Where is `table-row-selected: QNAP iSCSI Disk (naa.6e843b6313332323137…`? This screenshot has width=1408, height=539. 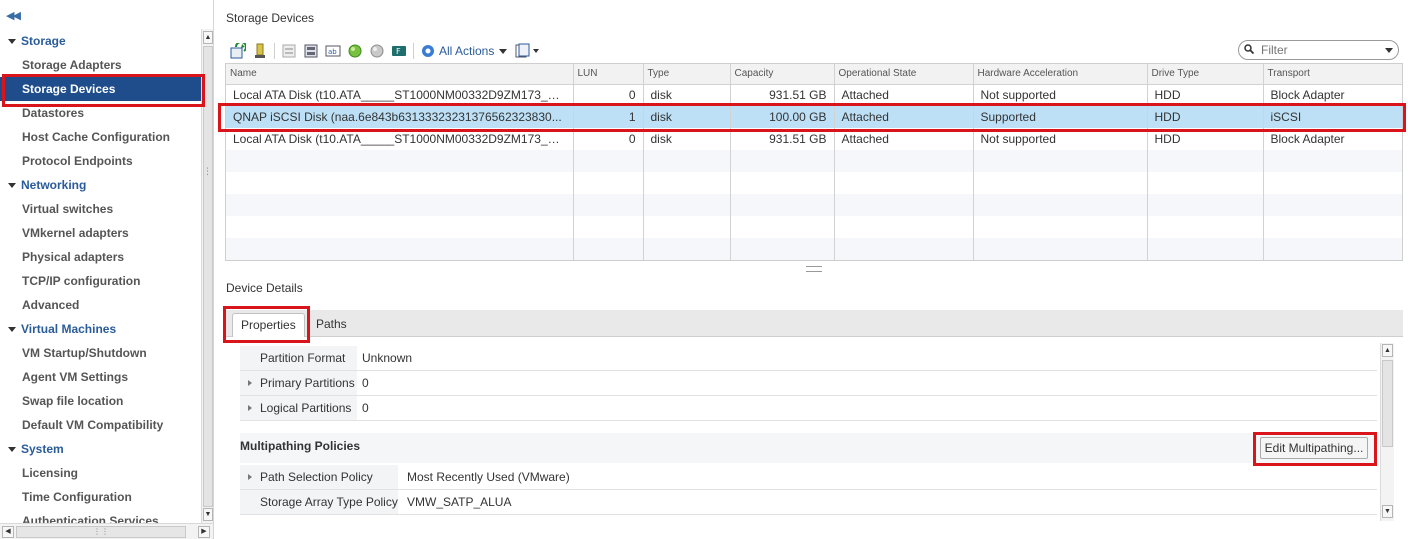
table-row-selected: QNAP iSCSI Disk (naa.6e843b6313332323137… is located at coordinates (814, 117).